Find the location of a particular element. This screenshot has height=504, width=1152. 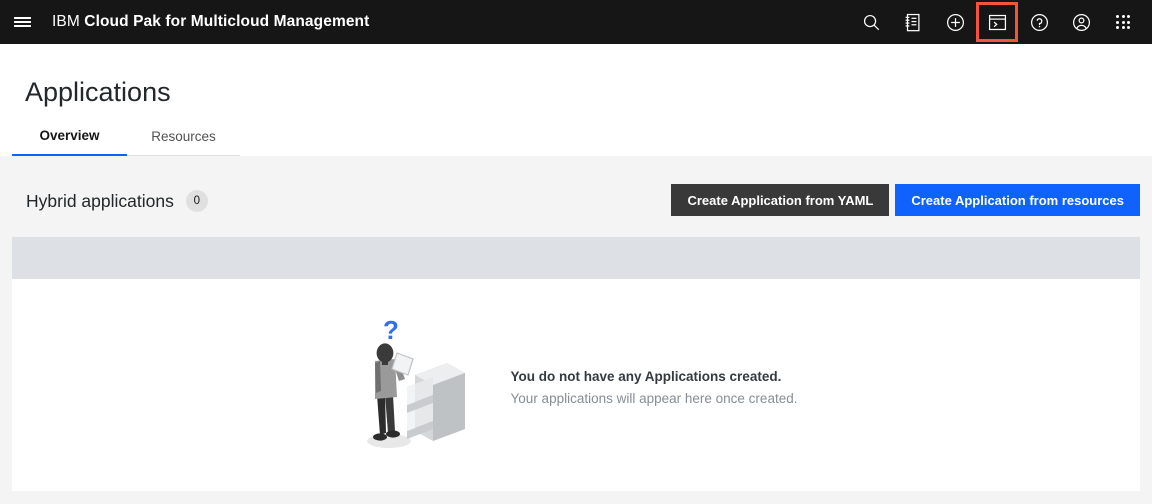

tab-bar: Overview Resources is located at coordinates (126, 140).